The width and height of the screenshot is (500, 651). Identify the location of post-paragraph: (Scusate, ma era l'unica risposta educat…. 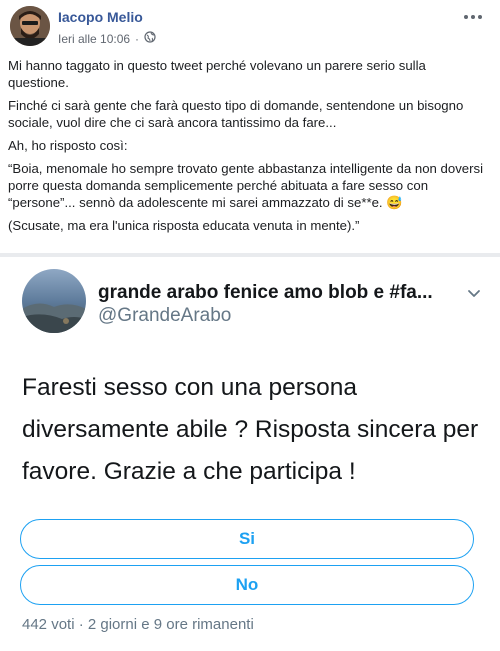
(184, 225).